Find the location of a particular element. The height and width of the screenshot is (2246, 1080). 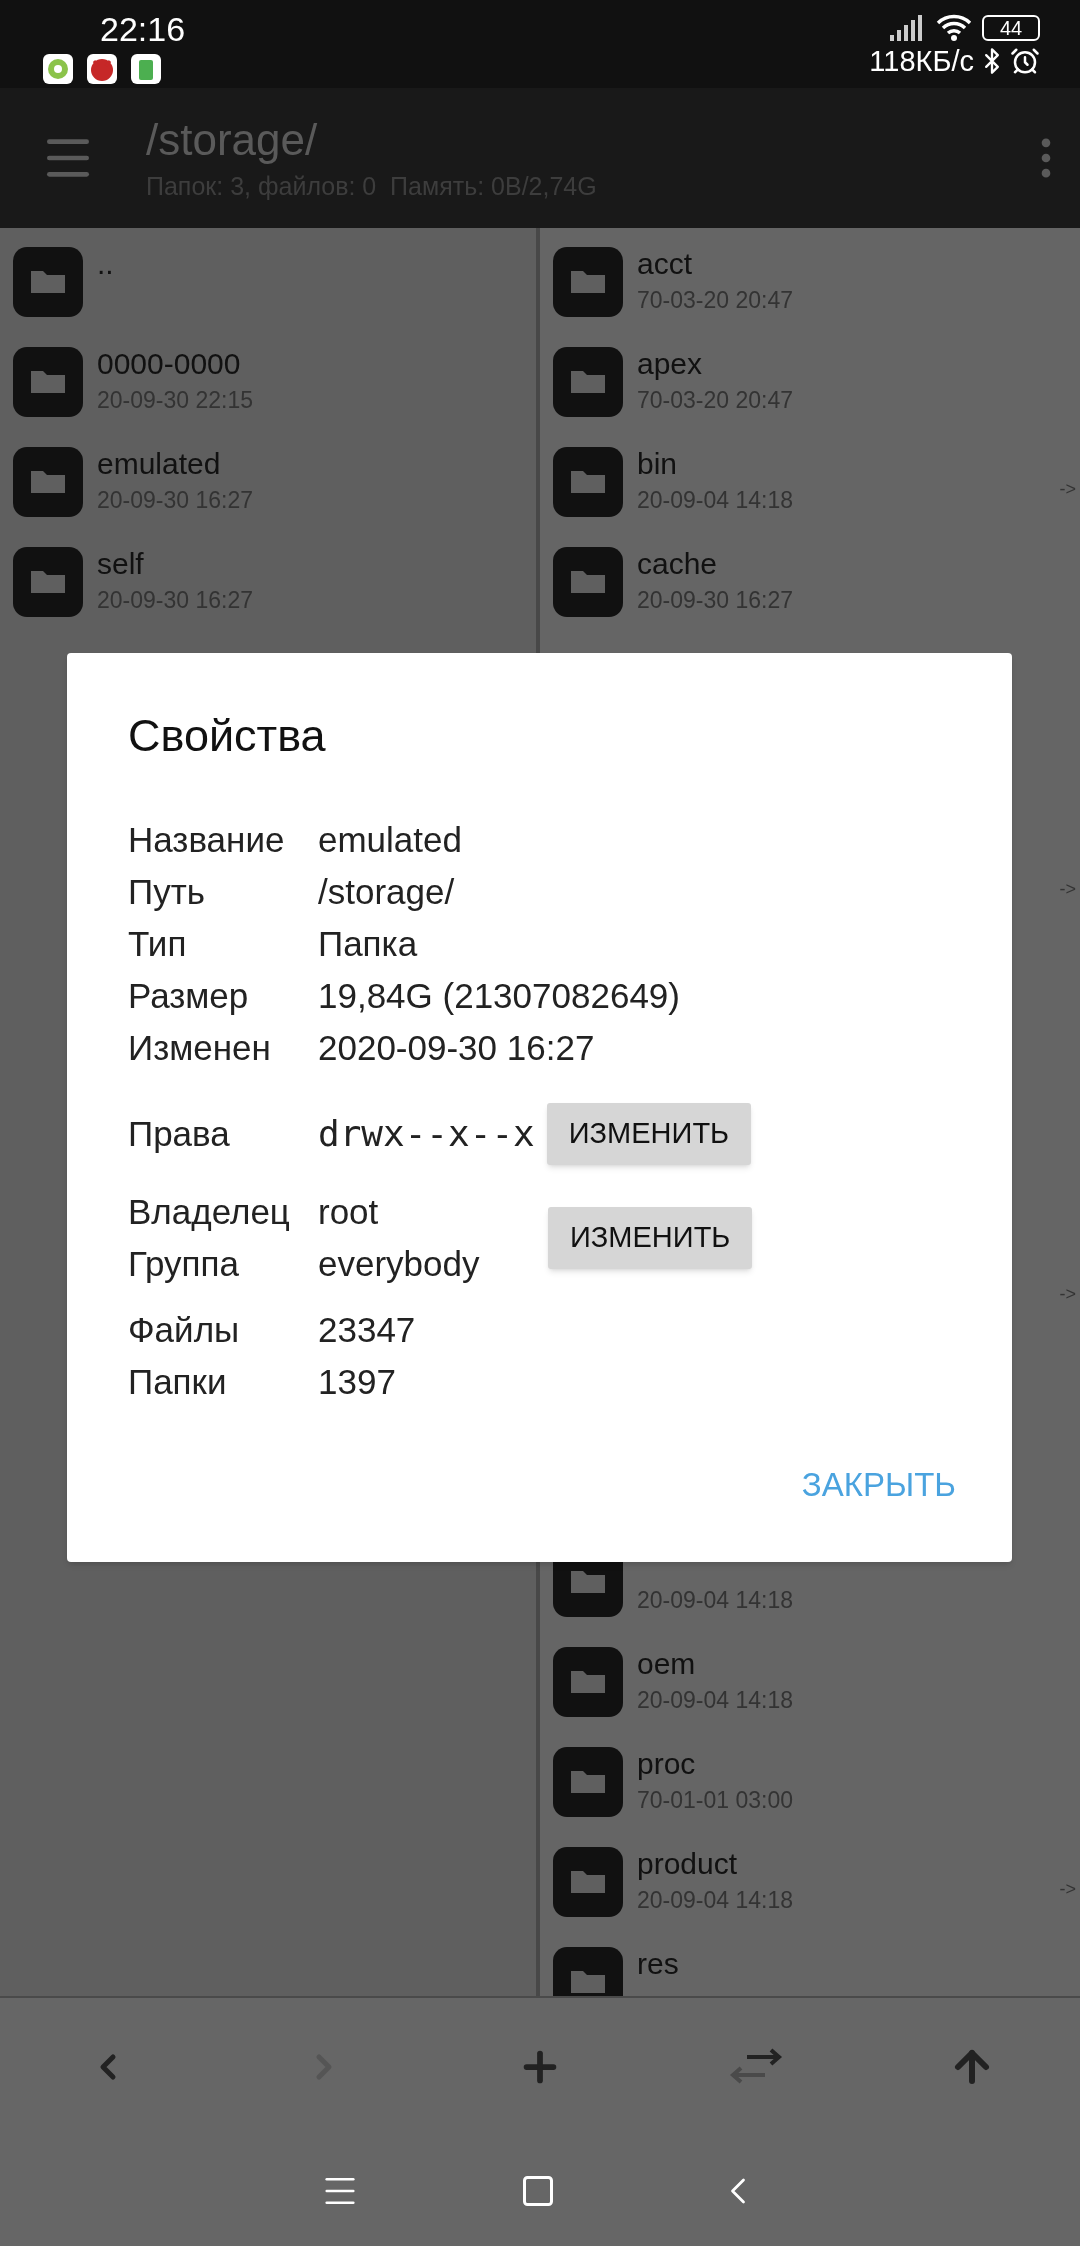

wifi-icon is located at coordinates (954, 28).